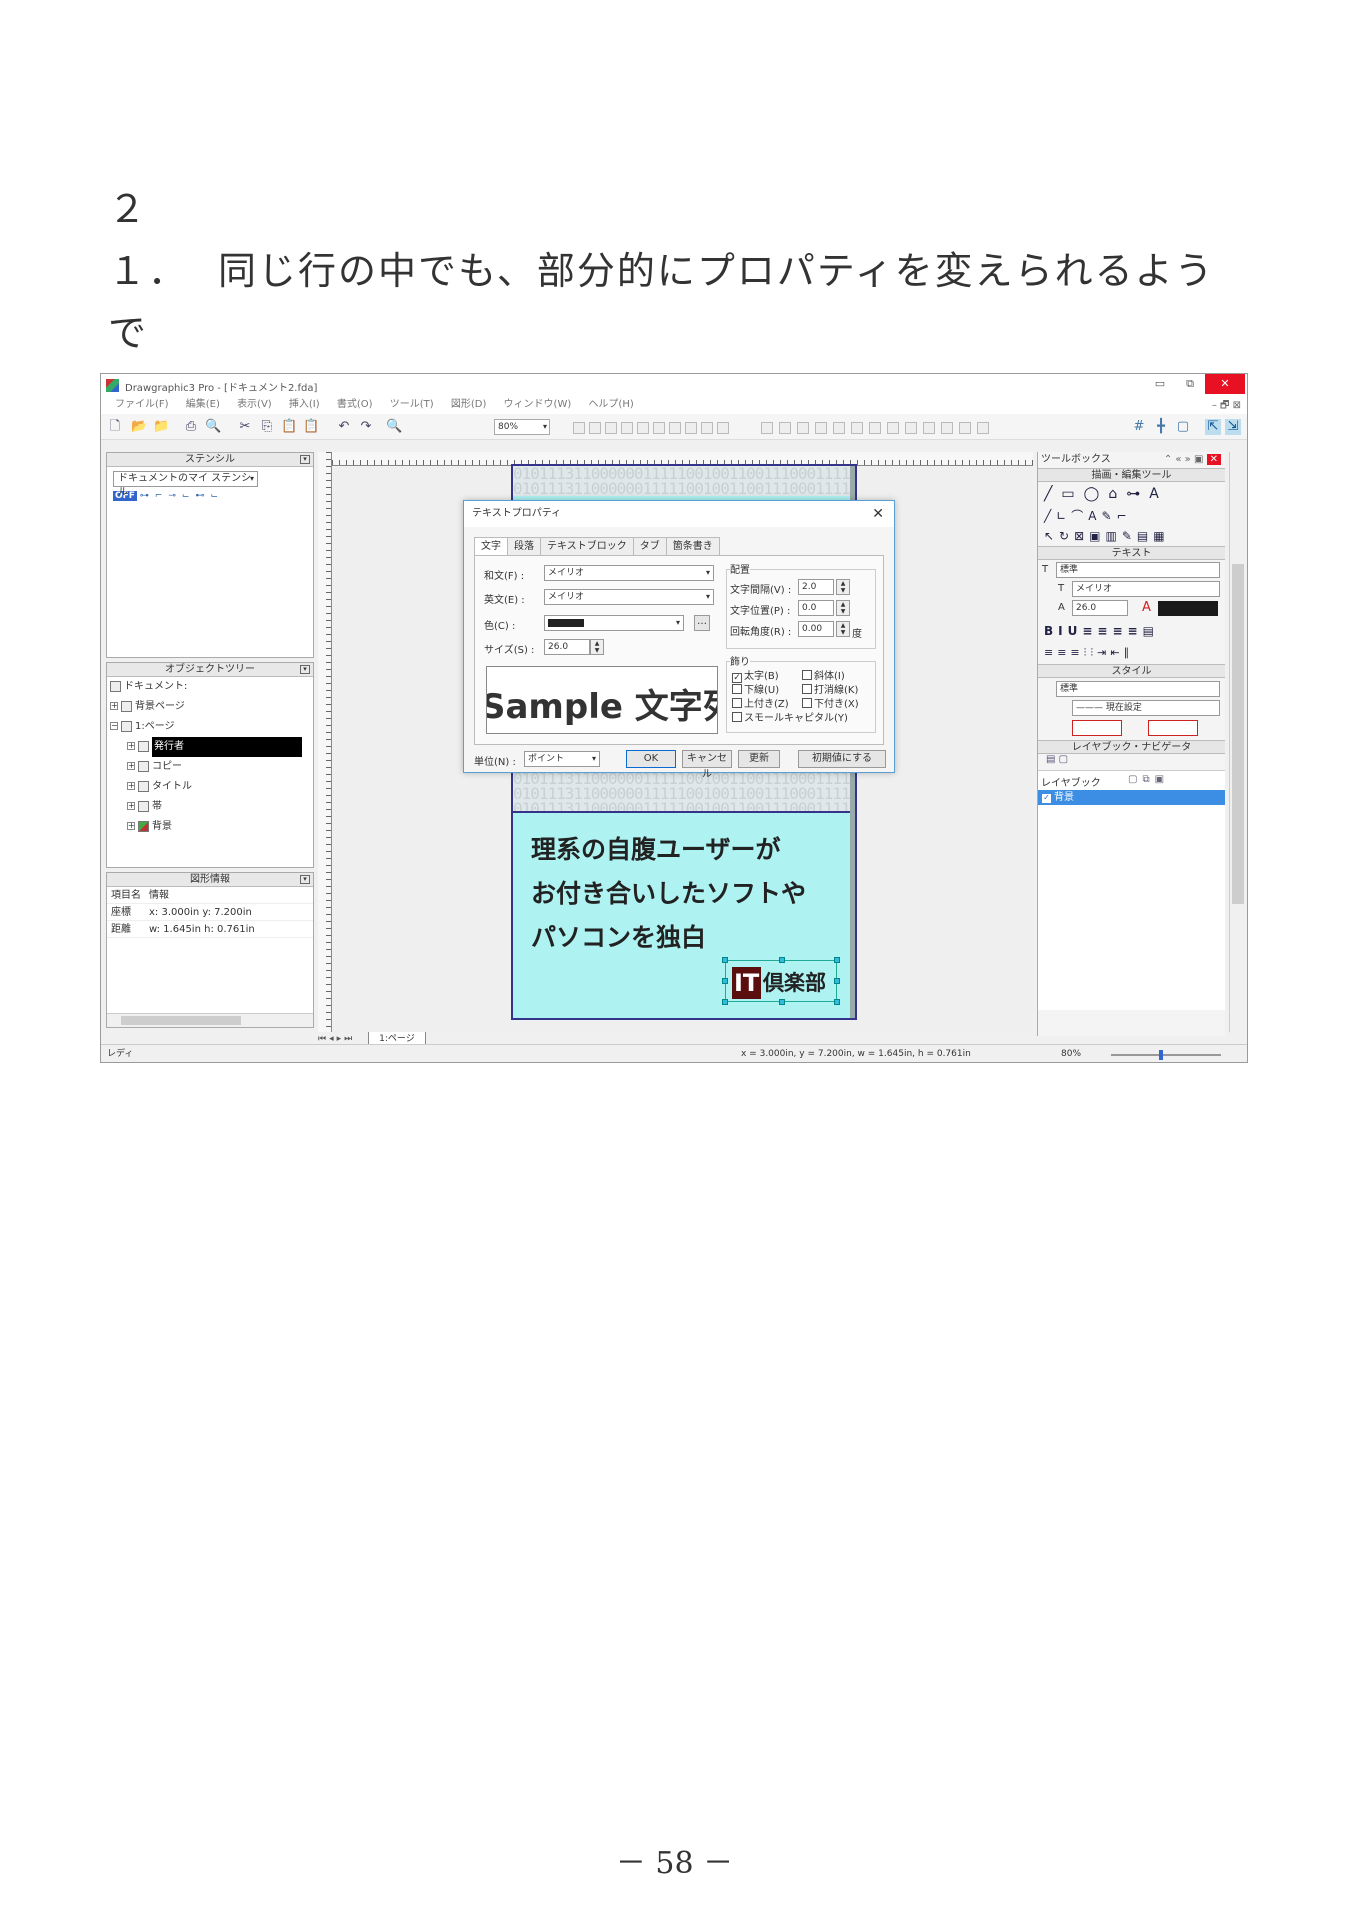 The image size is (1349, 1915). Describe the element at coordinates (1190, 384) in the screenshot. I see `restore-button: ⧉` at that location.